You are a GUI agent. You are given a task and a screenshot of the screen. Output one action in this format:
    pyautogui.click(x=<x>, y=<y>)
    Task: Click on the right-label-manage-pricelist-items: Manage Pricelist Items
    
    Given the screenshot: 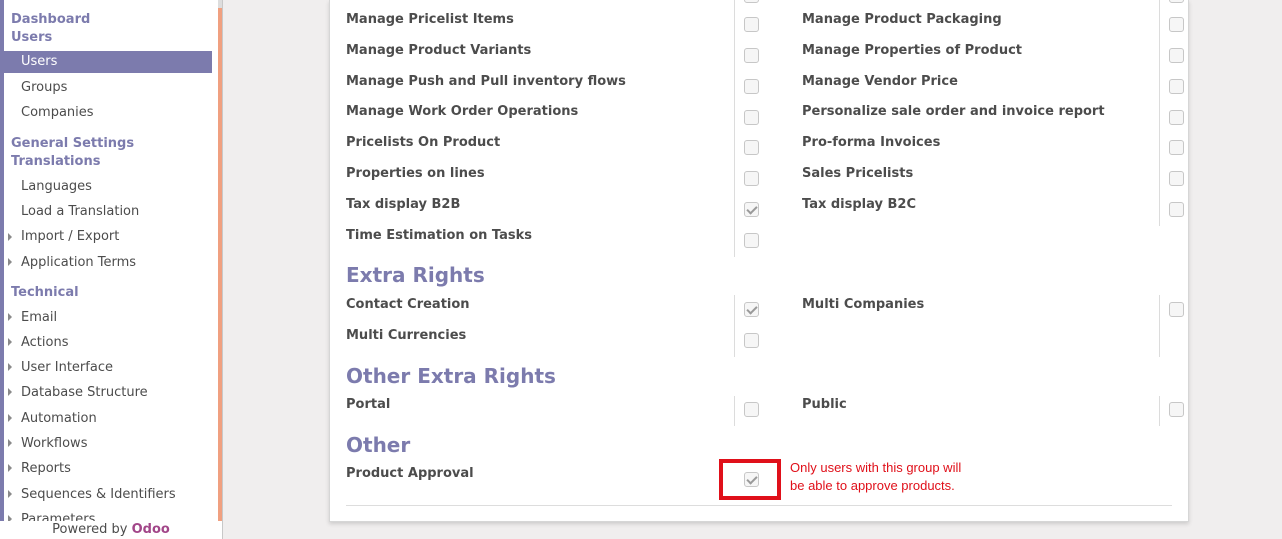 What is the action you would take?
    pyautogui.click(x=430, y=19)
    